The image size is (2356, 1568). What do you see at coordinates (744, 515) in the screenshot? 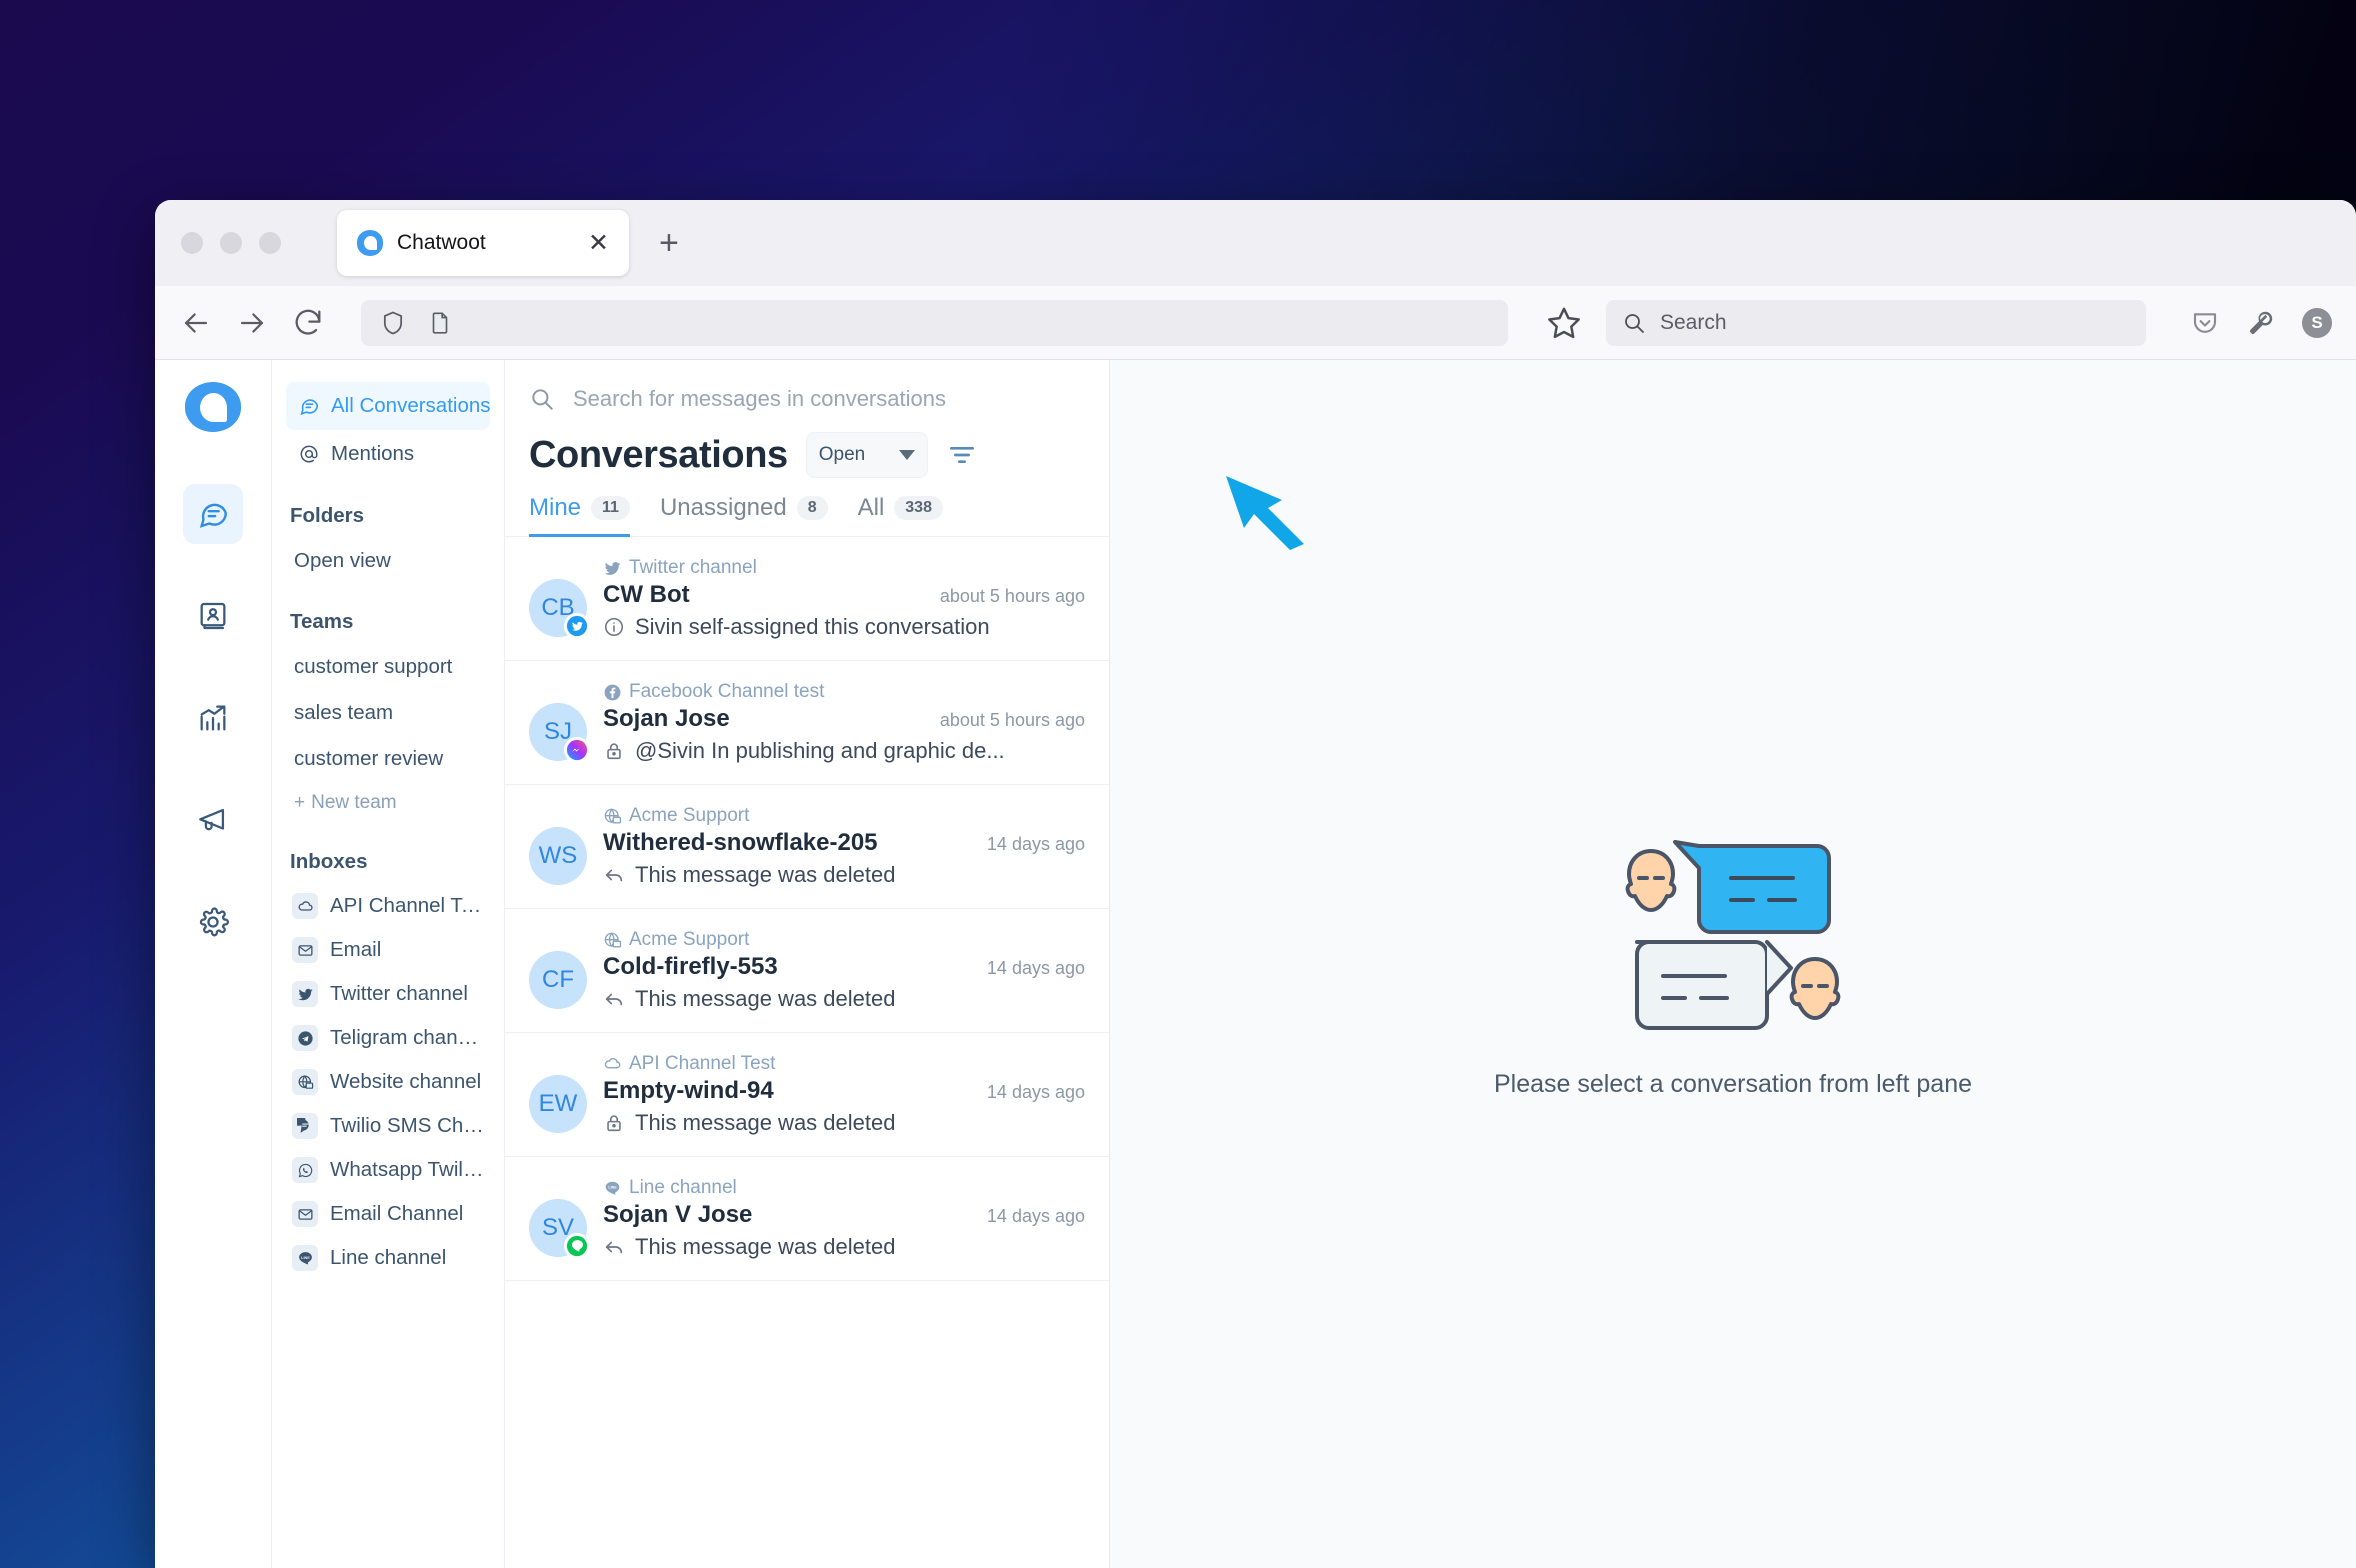
I see `tab-unassigned: Unassigned 8` at bounding box center [744, 515].